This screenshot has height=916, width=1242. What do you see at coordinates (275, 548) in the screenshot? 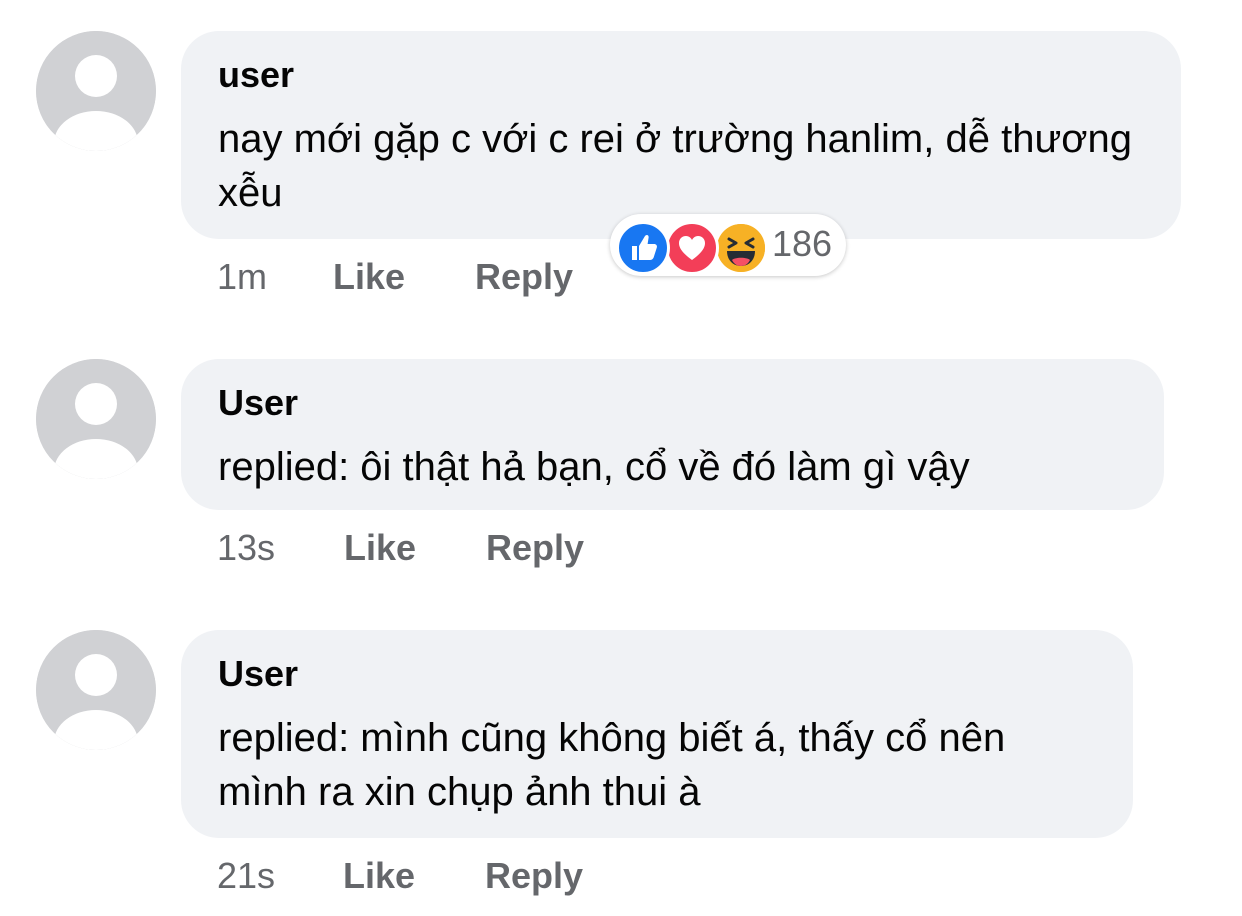
I see `comment-timestamp: 13s` at bounding box center [275, 548].